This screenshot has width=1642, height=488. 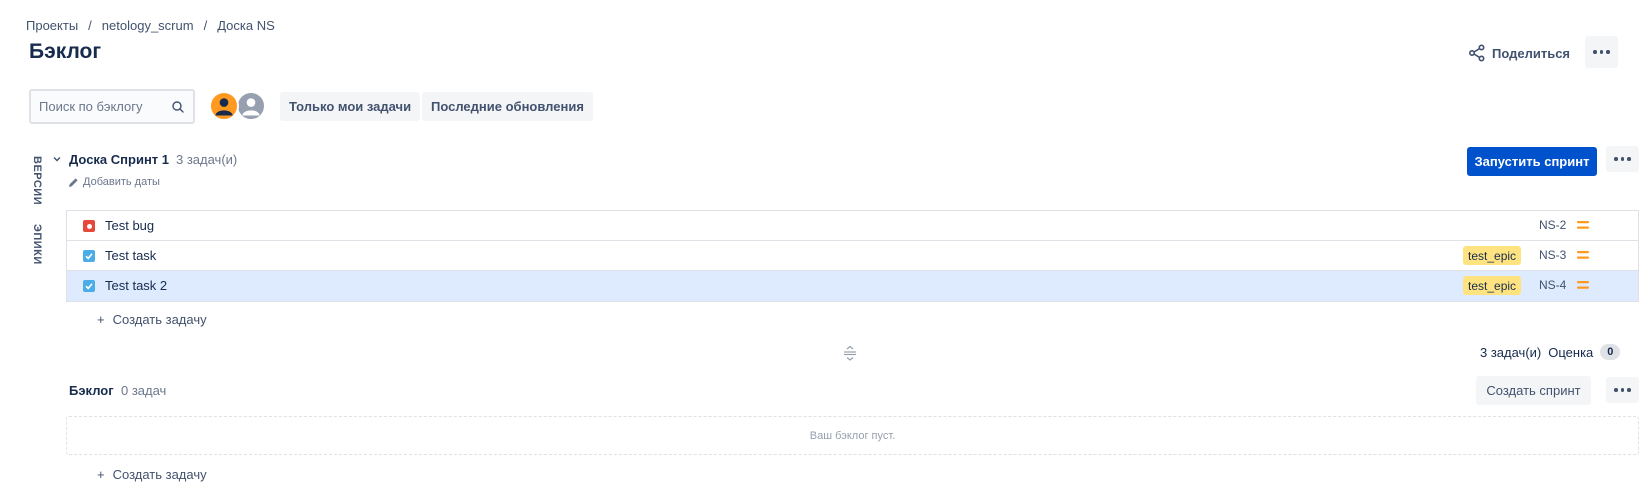 I want to click on avatar-unassigned, so click(x=251, y=106).